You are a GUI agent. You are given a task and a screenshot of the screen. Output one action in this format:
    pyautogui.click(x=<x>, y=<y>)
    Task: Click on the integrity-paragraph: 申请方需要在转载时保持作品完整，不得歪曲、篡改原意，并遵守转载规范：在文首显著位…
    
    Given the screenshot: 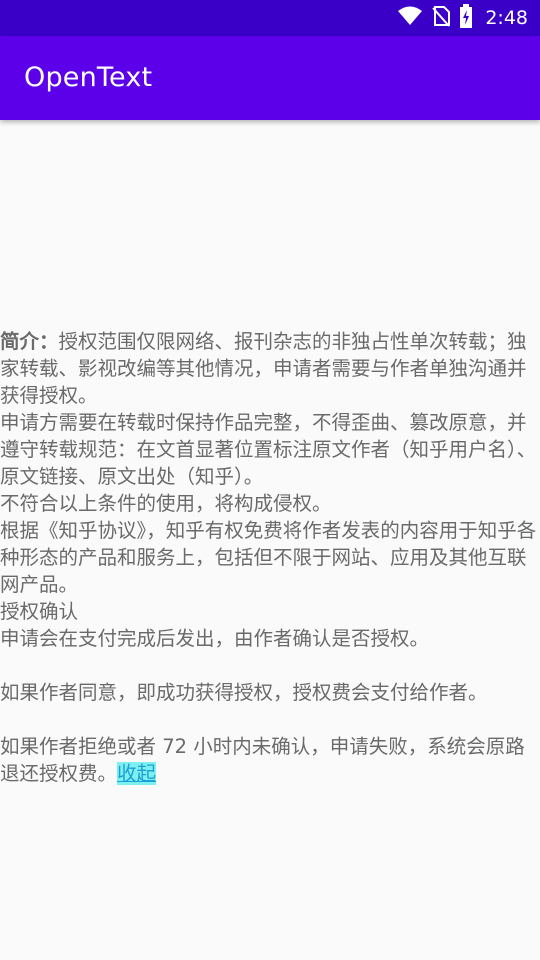 What is the action you would take?
    pyautogui.click(x=268, y=449)
    